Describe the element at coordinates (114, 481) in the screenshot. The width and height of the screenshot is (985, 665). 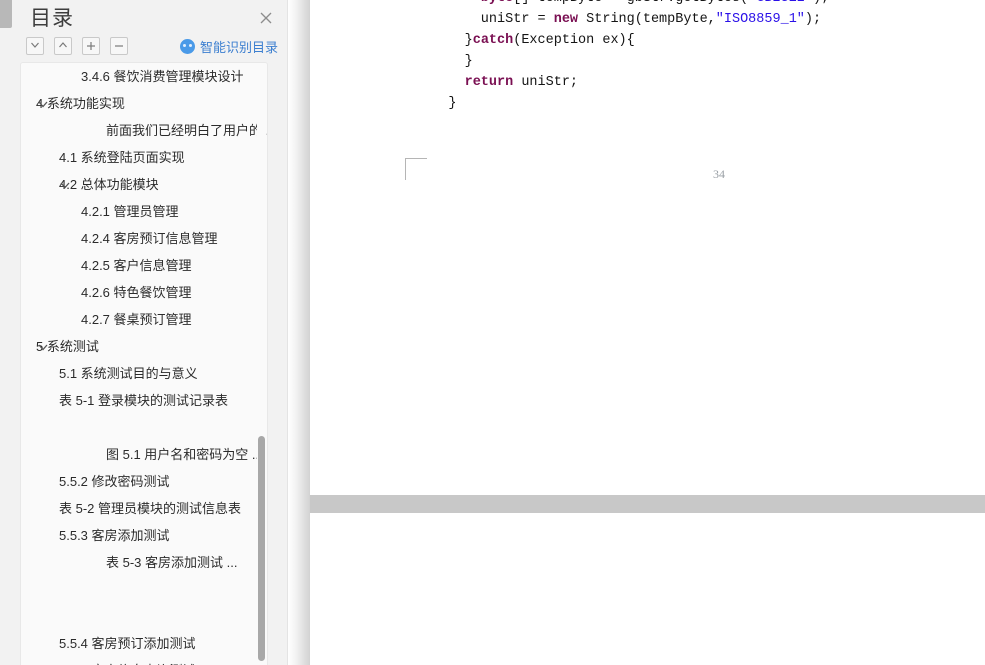
I see `outline-item-label: 5.5.2 修改密码测试` at that location.